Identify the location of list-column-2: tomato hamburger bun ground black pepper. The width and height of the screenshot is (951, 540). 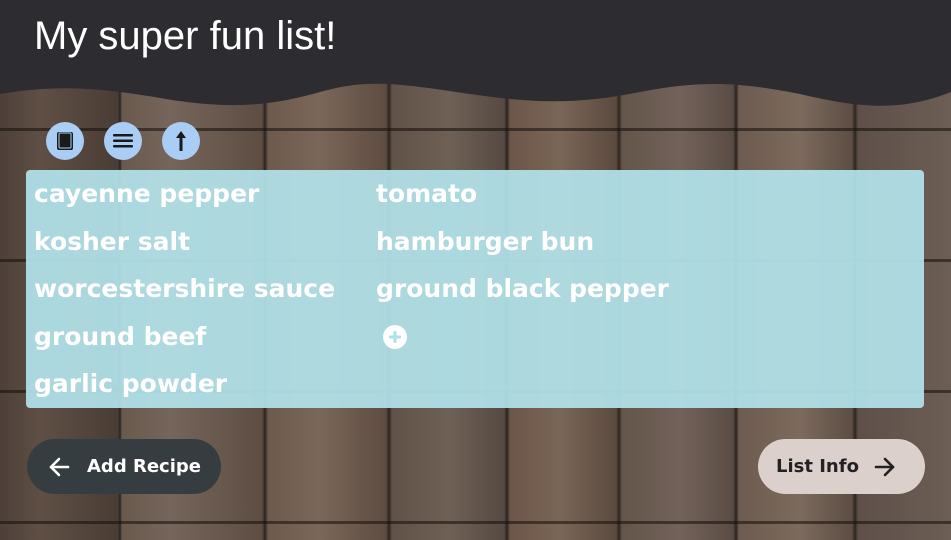
(522, 264).